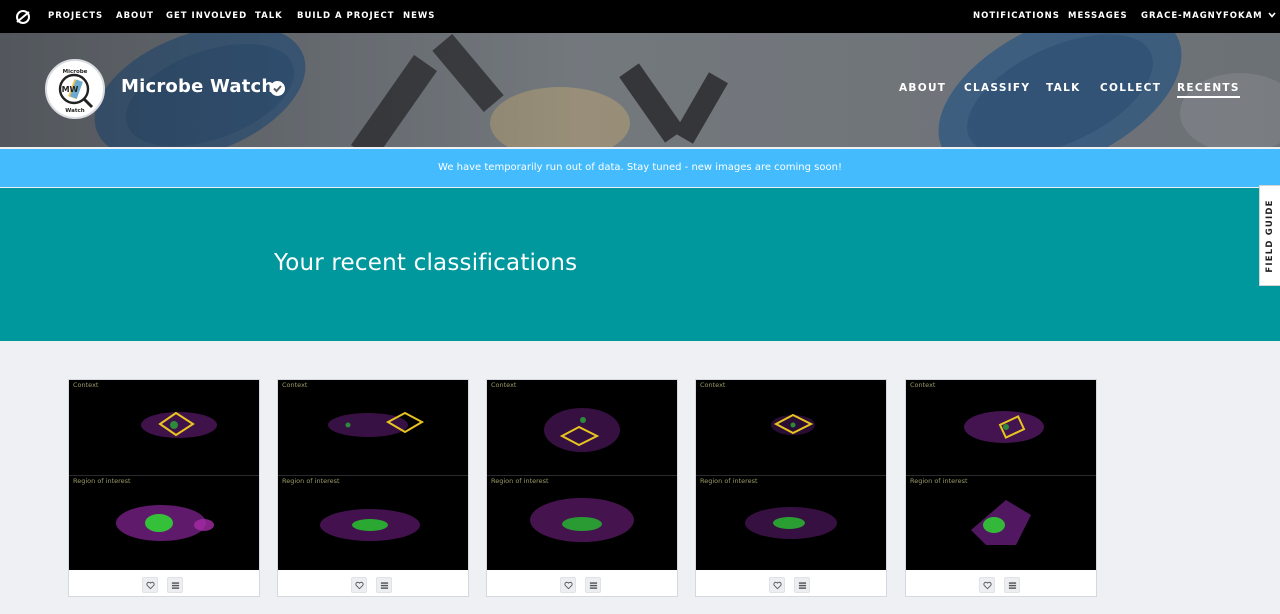 Image resolution: width=1280 pixels, height=614 pixels. Describe the element at coordinates (922, 90) in the screenshot. I see `project-nav-about: ABOUT` at that location.